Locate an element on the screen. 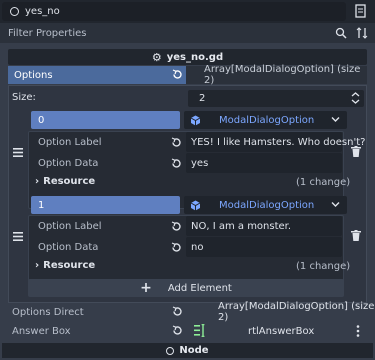 The image size is (375, 360). option-data-input: no is located at coordinates (264, 247).